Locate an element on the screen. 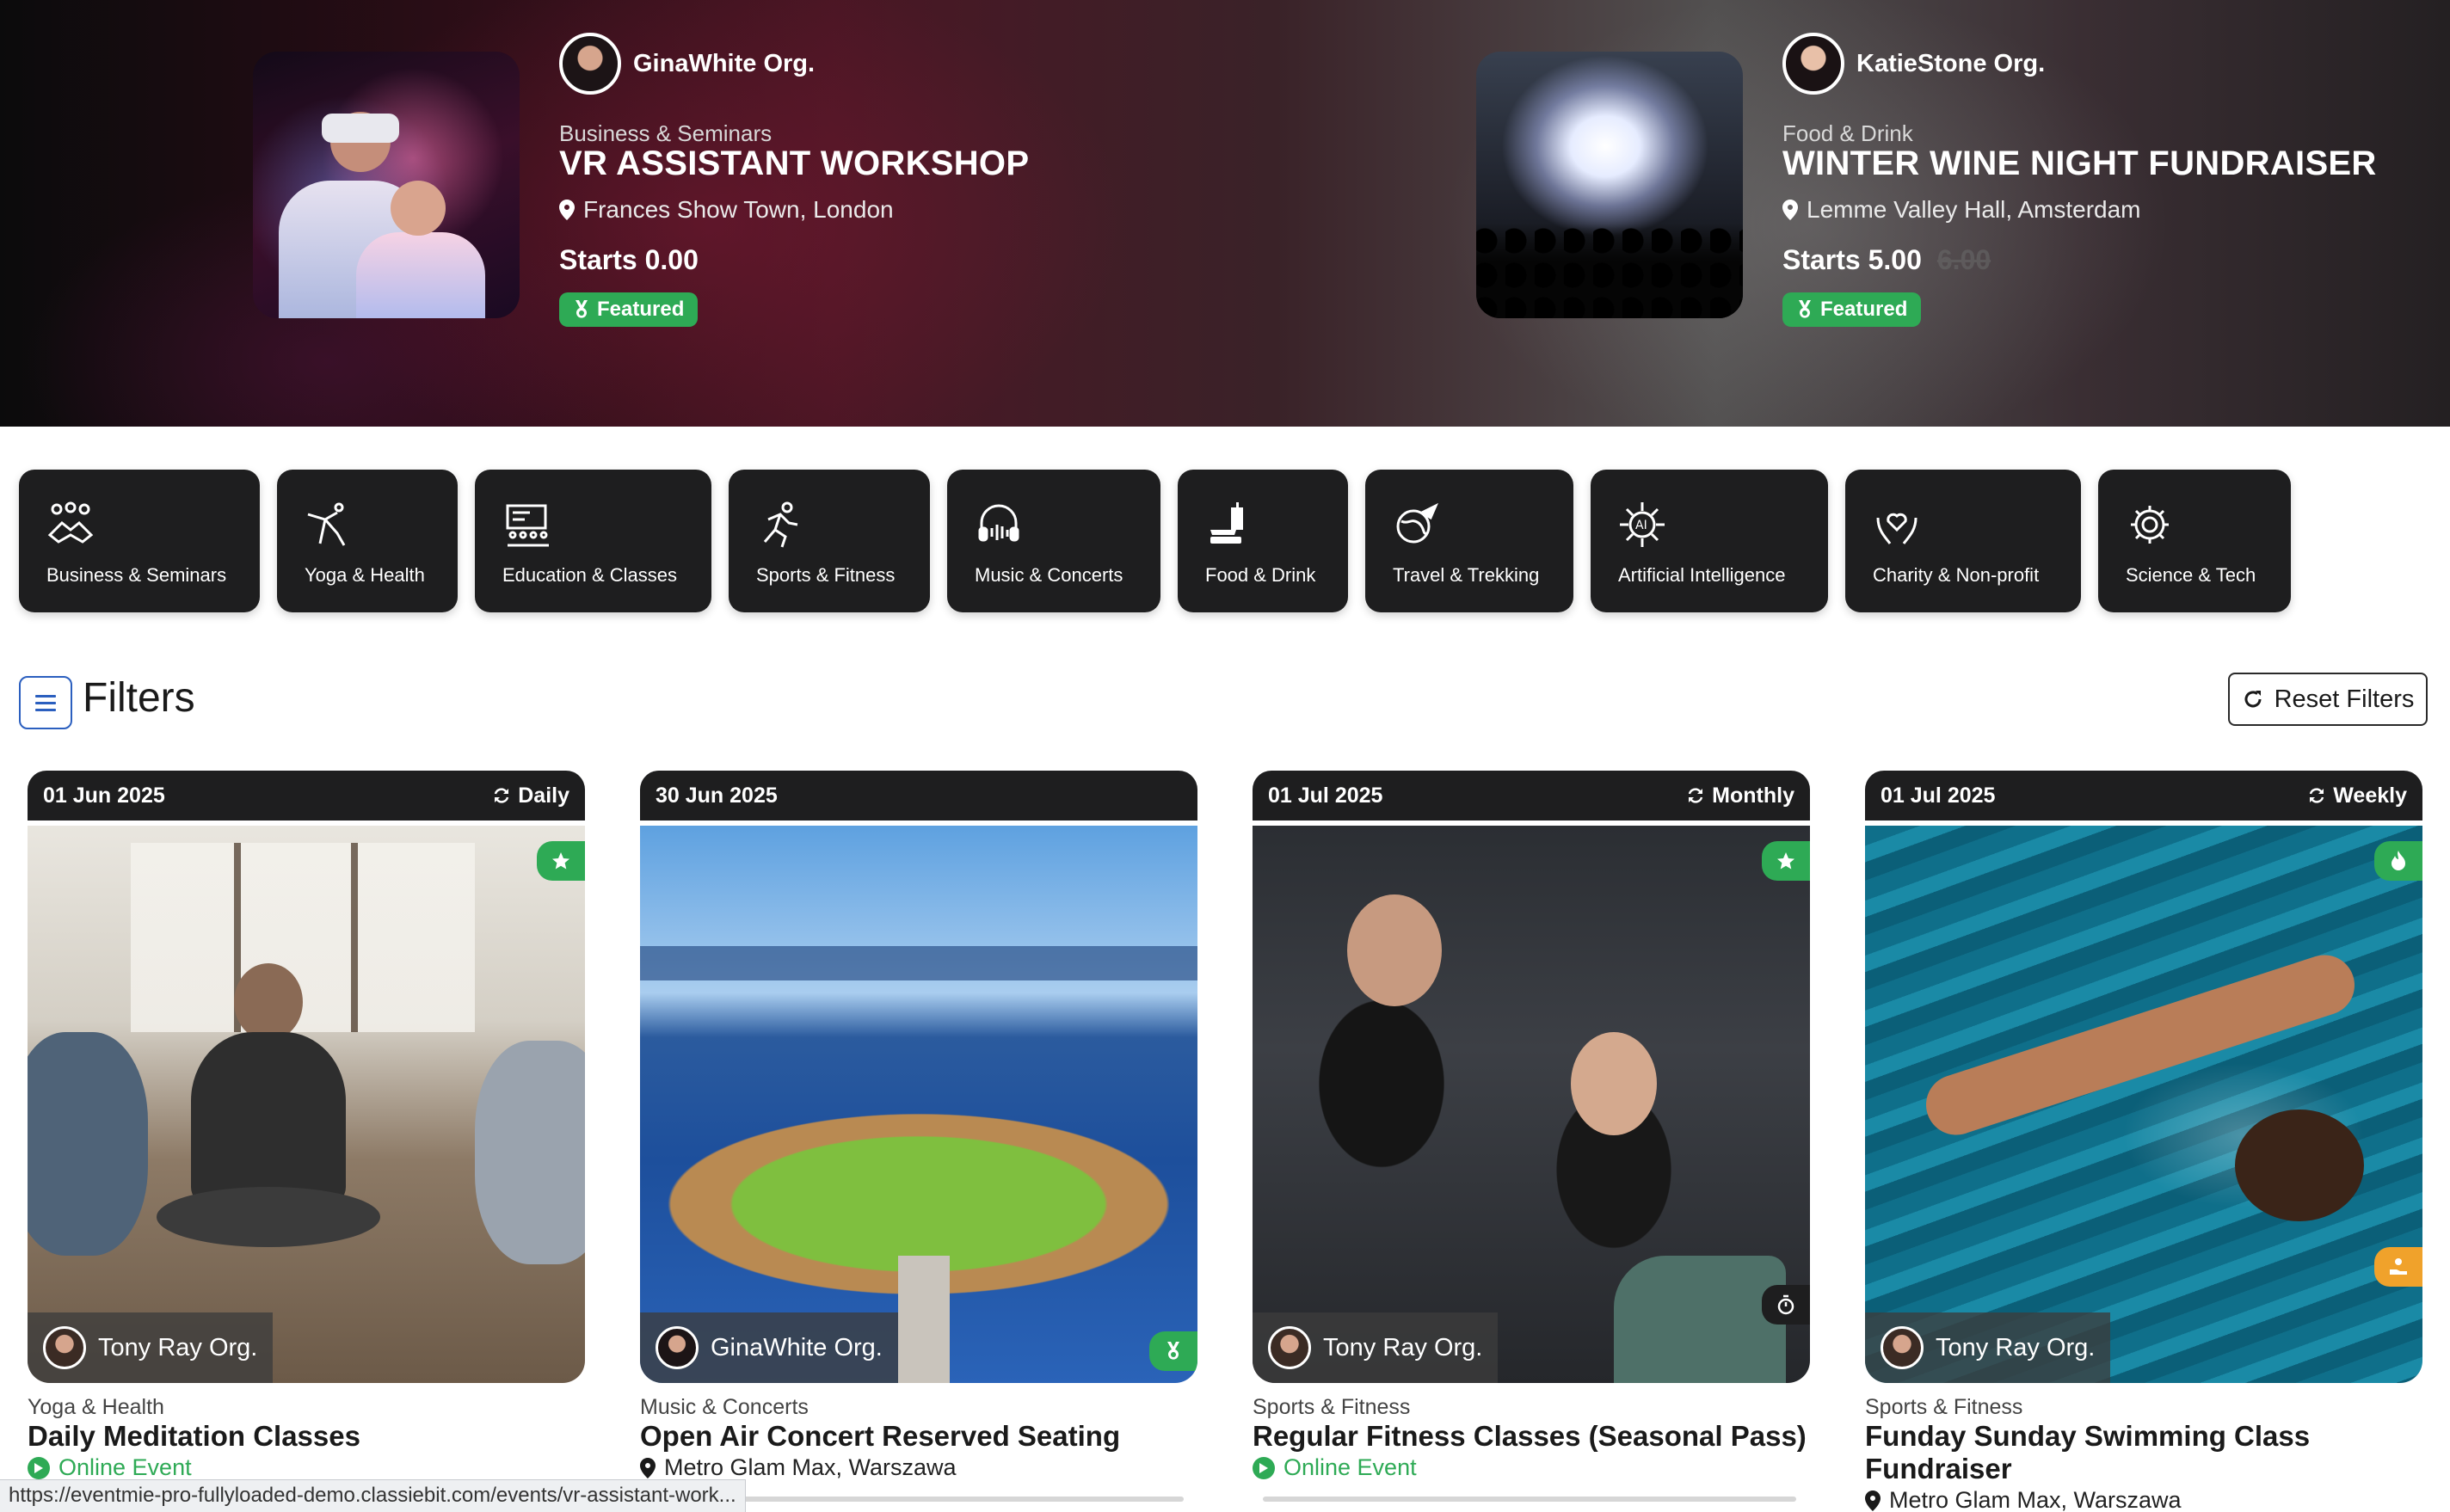 This screenshot has height=1512, width=2450. old-price: 6.00 is located at coordinates (1963, 260).